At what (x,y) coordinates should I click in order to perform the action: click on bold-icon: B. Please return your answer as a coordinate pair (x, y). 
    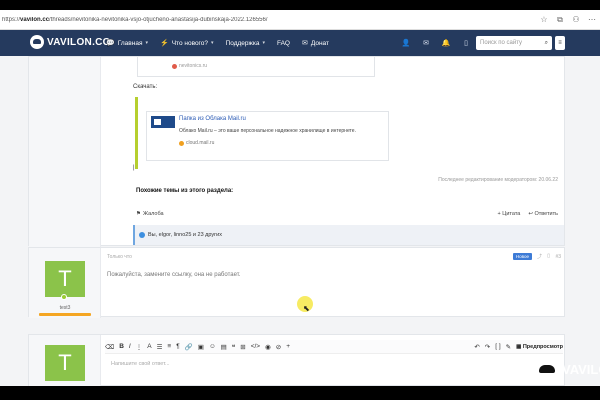
    Looking at the image, I should click on (121, 346).